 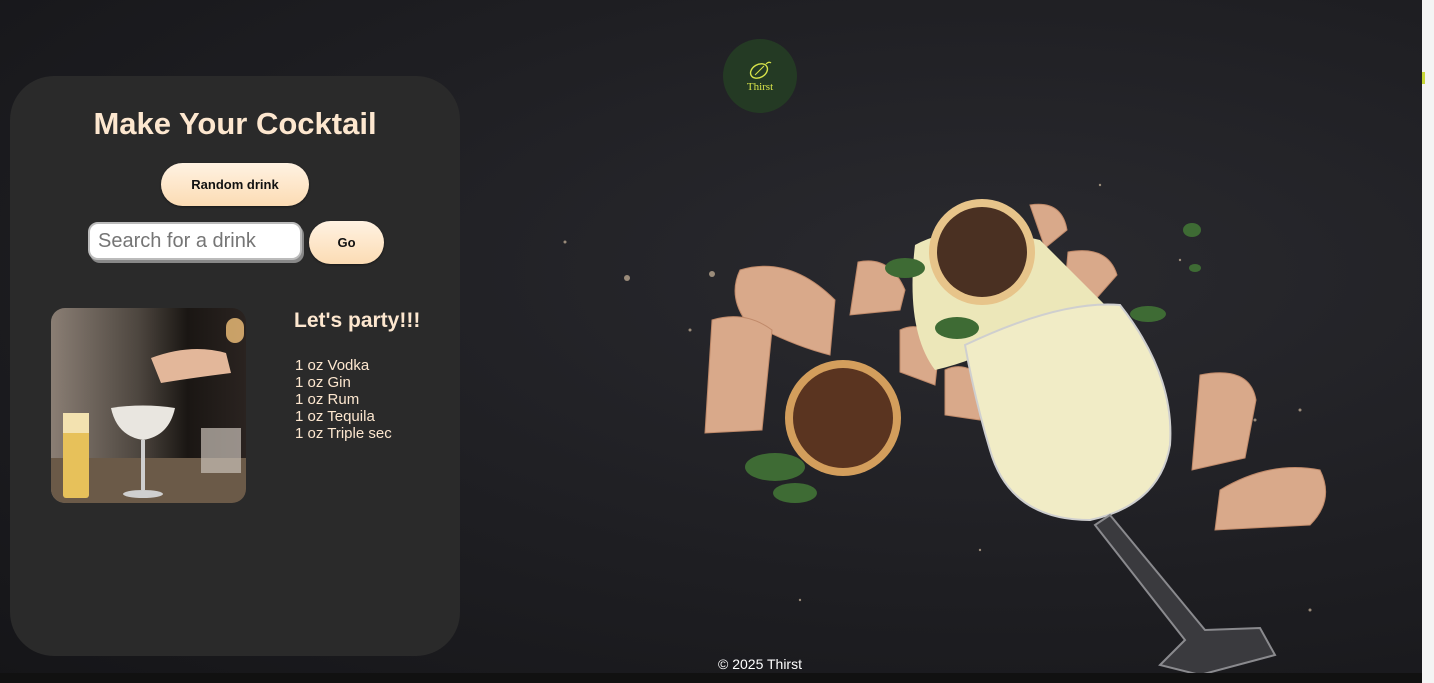 I want to click on ingredient-item: 1 oz Rum, so click(x=327, y=399).